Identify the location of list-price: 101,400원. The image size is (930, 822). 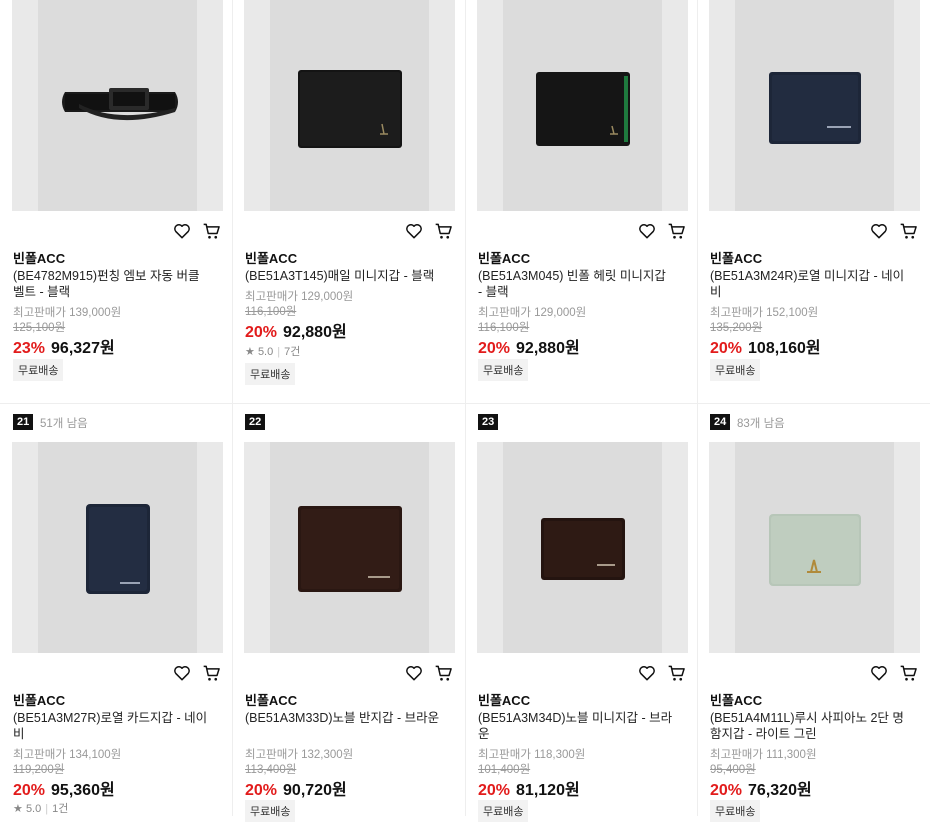
(504, 770).